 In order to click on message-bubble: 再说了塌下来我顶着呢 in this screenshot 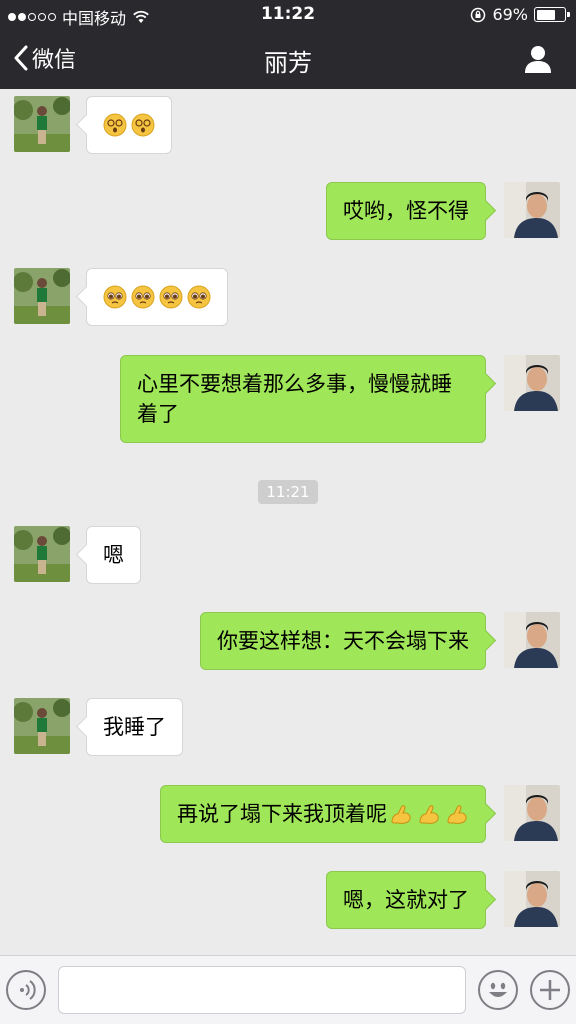, I will do `click(323, 814)`.